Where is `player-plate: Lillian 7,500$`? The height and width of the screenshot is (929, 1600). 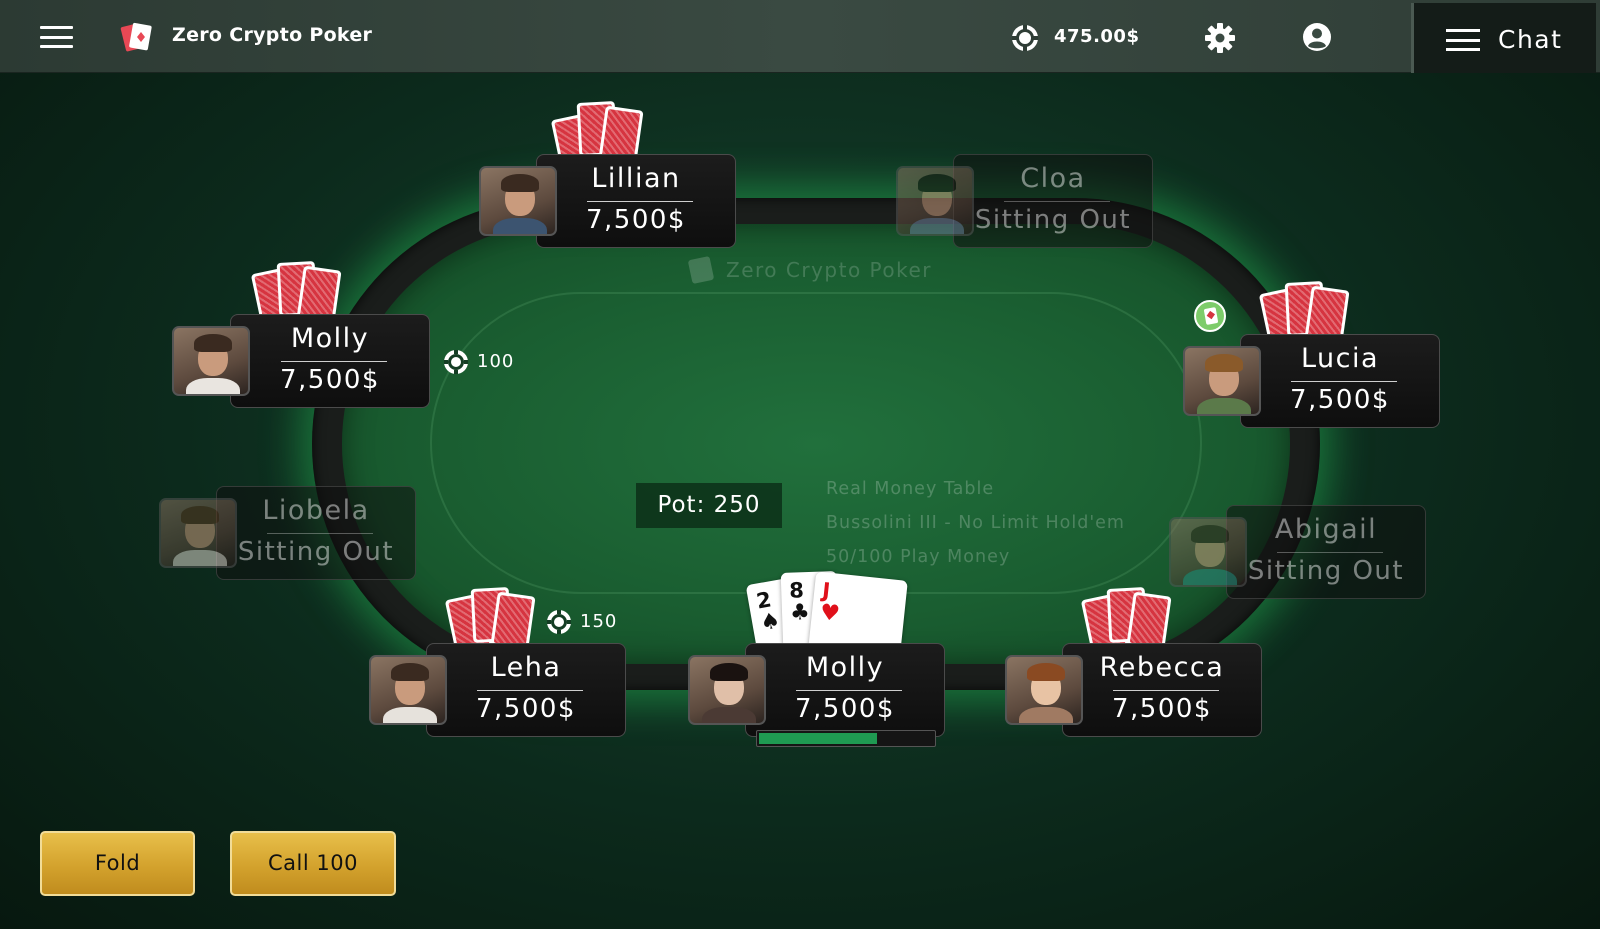
player-plate: Lillian 7,500$ is located at coordinates (636, 201).